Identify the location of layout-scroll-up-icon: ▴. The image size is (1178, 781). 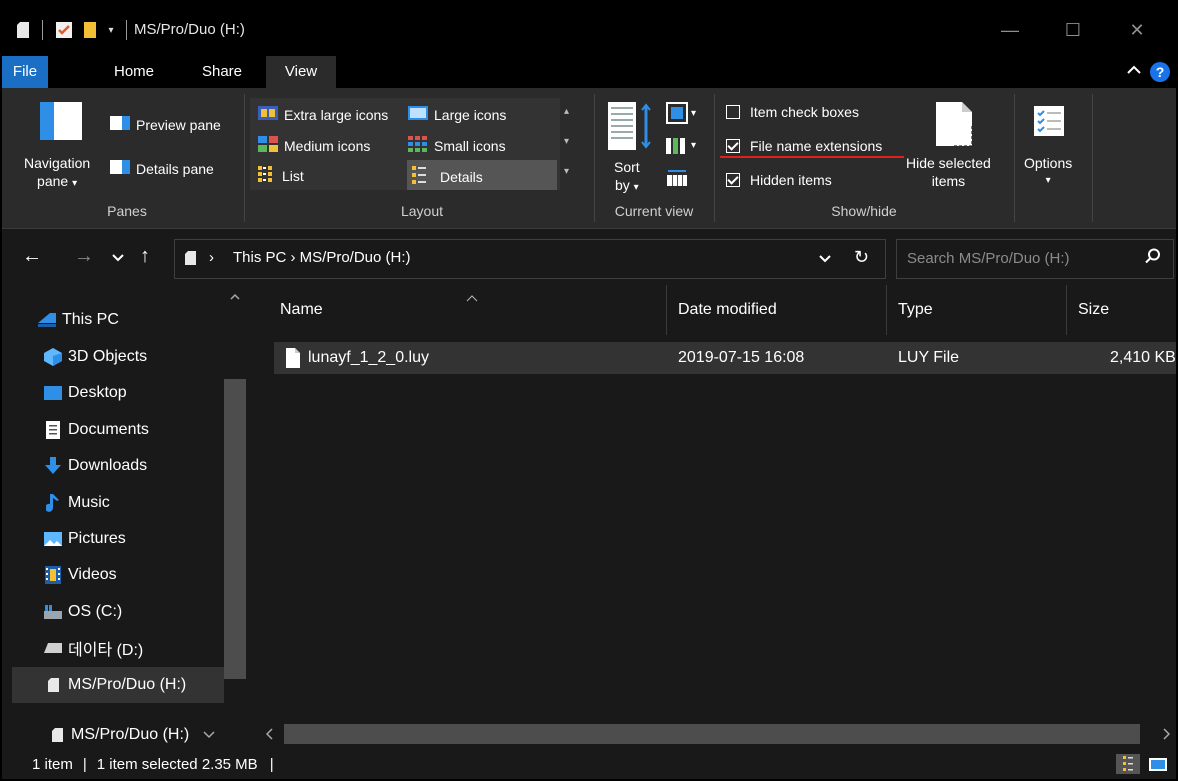
(566, 111).